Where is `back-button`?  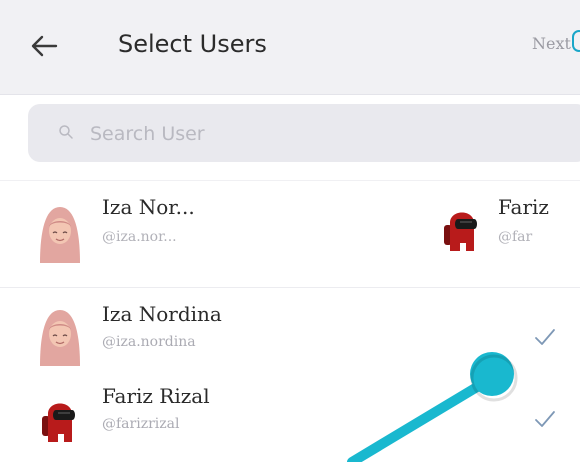 back-button is located at coordinates (46, 46).